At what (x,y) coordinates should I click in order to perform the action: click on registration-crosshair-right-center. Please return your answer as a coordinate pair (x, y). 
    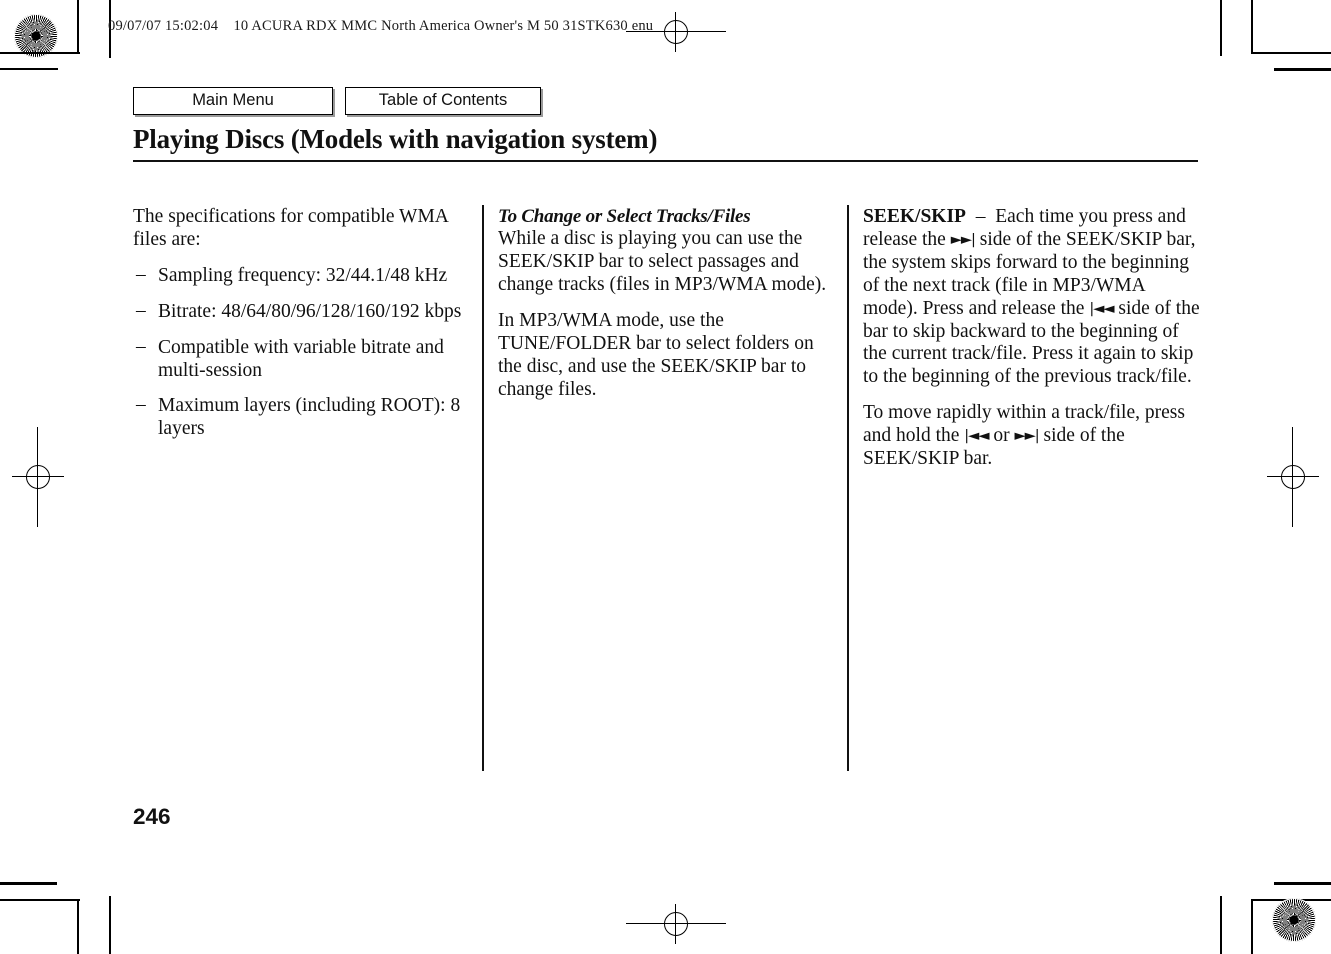
    Looking at the image, I should click on (1293, 477).